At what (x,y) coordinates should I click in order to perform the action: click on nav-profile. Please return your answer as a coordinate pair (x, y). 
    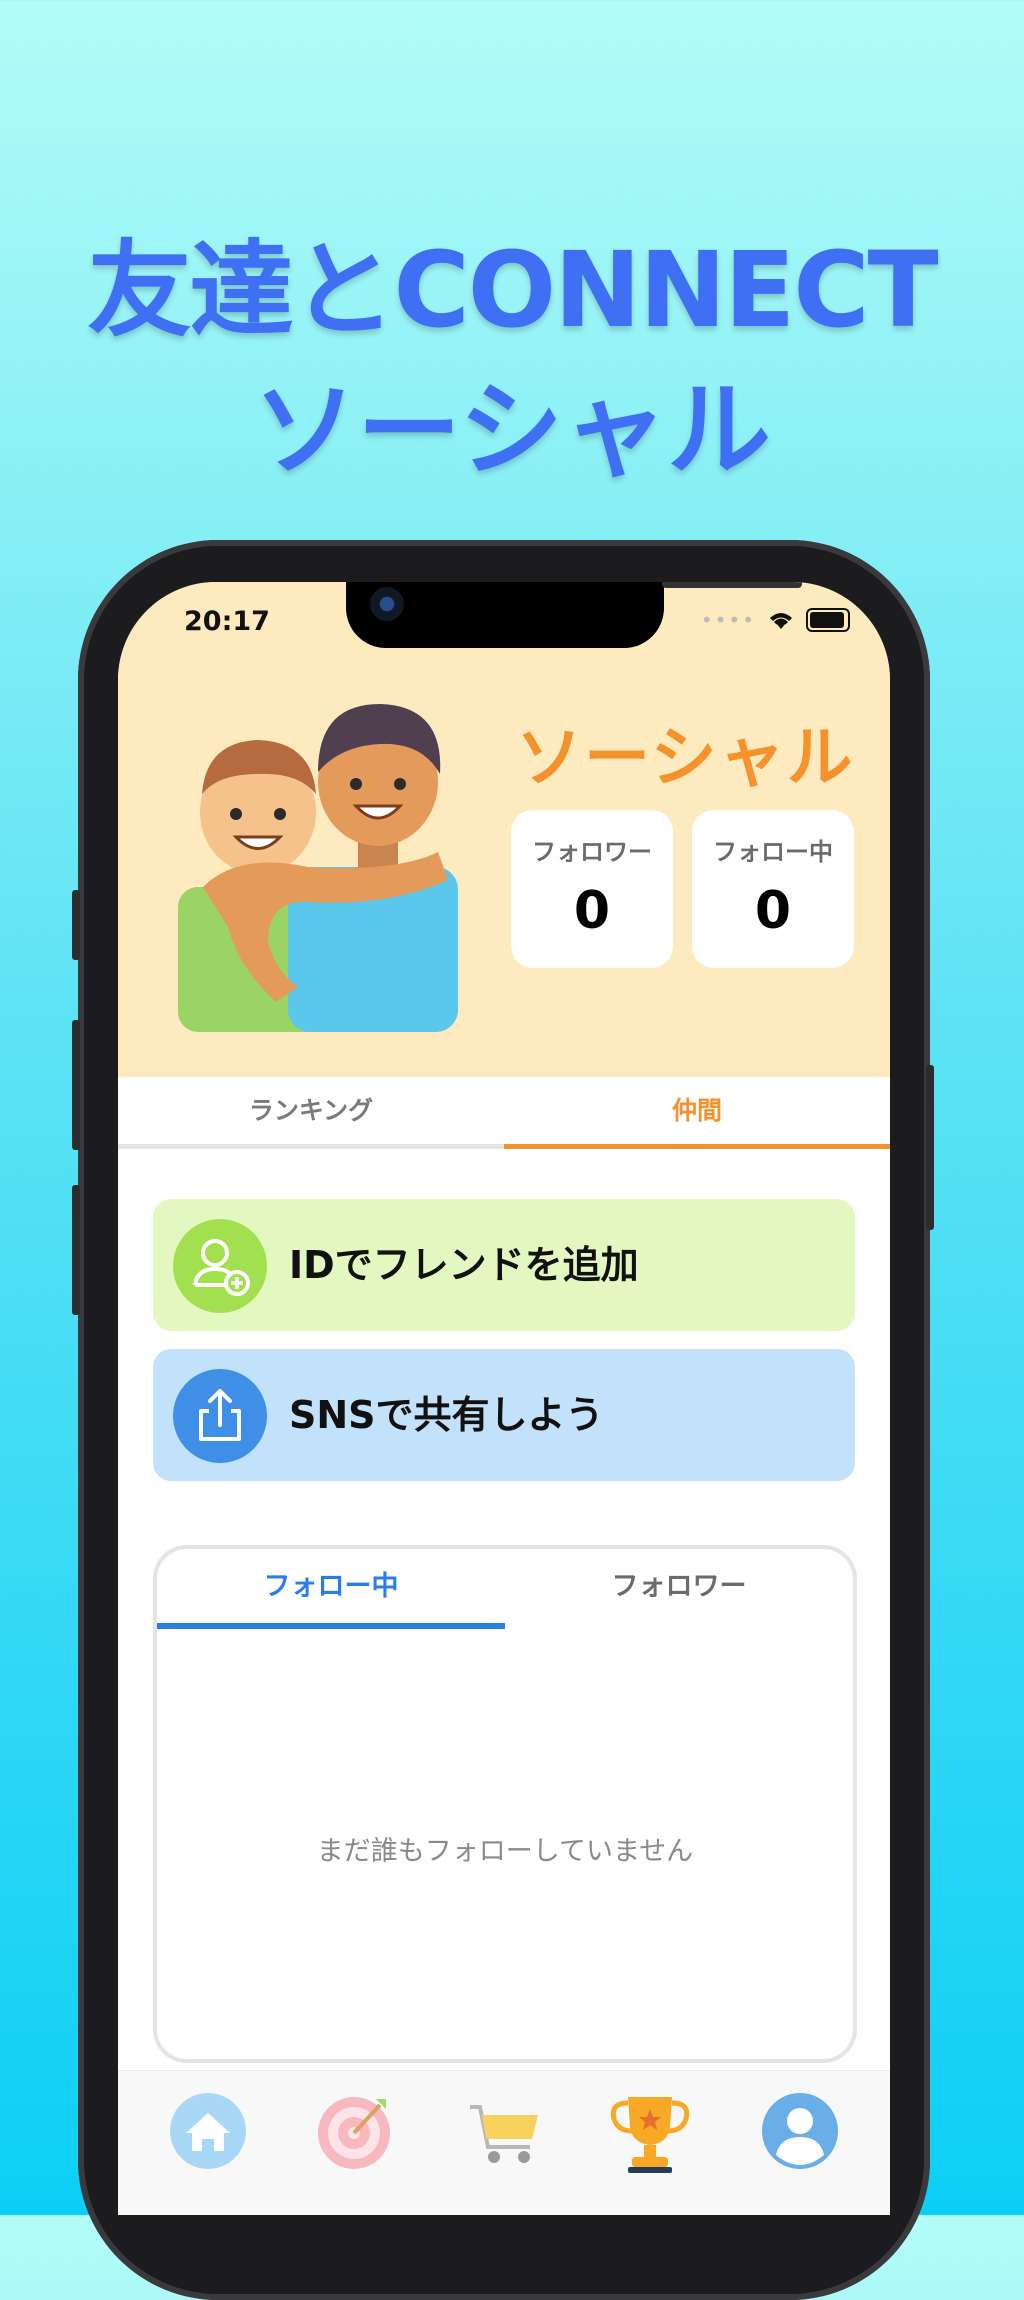
    Looking at the image, I should click on (800, 2131).